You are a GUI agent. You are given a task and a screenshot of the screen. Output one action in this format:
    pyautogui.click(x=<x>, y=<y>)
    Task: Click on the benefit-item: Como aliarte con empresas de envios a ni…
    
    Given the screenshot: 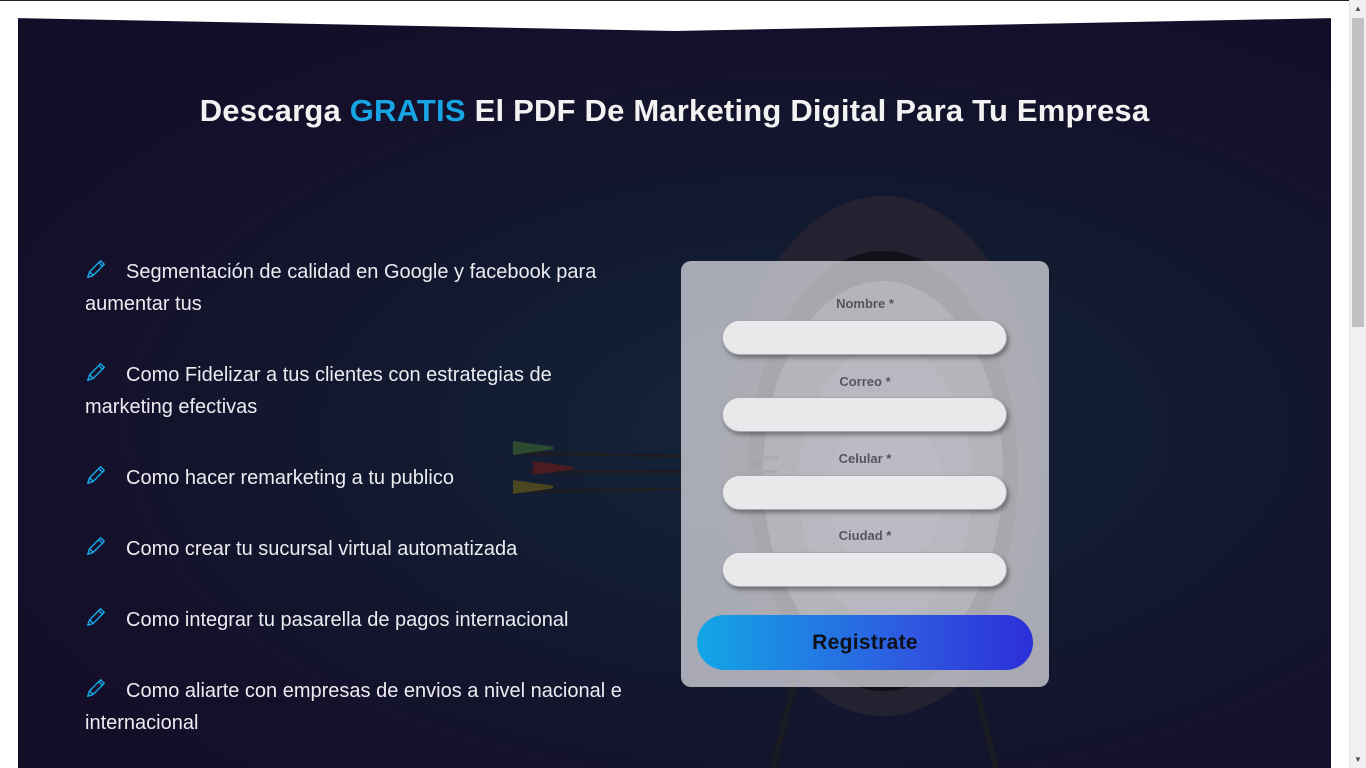 What is the action you would take?
    pyautogui.click(x=355, y=707)
    